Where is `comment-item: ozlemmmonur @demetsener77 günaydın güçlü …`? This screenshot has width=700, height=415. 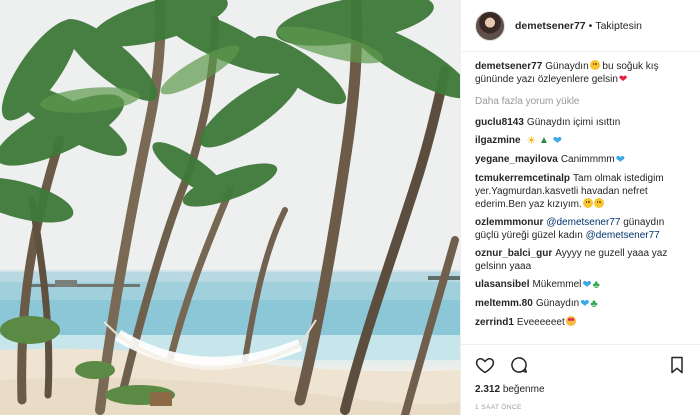 comment-item: ozlemmmonur @demetsener77 günaydın güçlü … is located at coordinates (581, 229).